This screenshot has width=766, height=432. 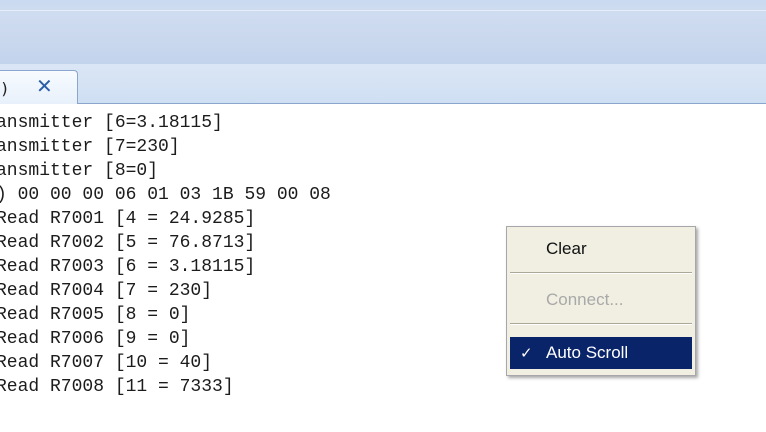 What do you see at coordinates (587, 352) in the screenshot?
I see `menu-item-auto-scroll-label: Auto Scroll` at bounding box center [587, 352].